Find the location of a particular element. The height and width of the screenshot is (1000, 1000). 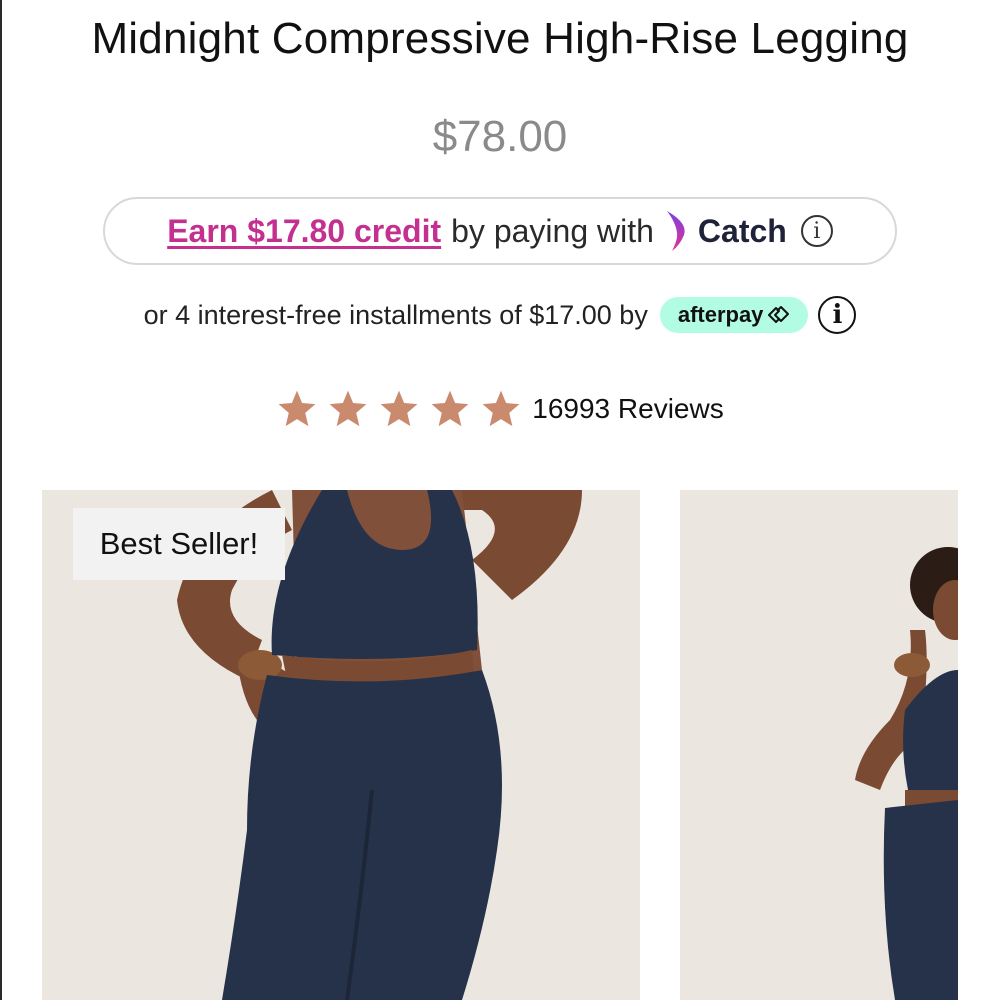

reviews-count-link: 16993 Reviews is located at coordinates (627, 409).